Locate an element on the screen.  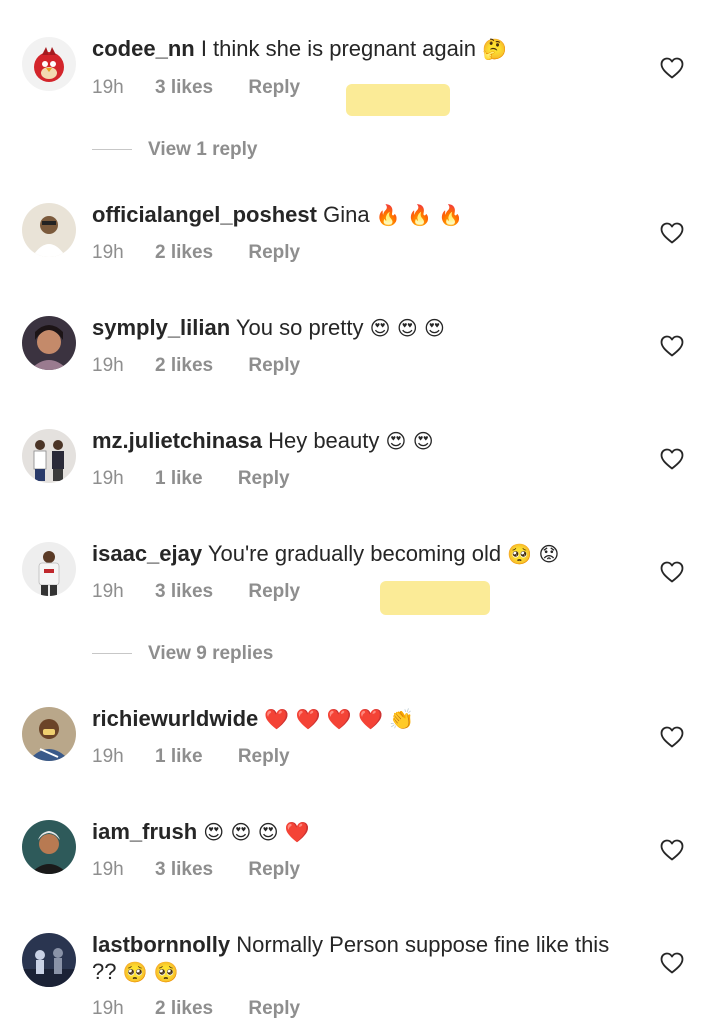
comment-emoji: 🔥 🔥 🔥 is located at coordinates (419, 215).